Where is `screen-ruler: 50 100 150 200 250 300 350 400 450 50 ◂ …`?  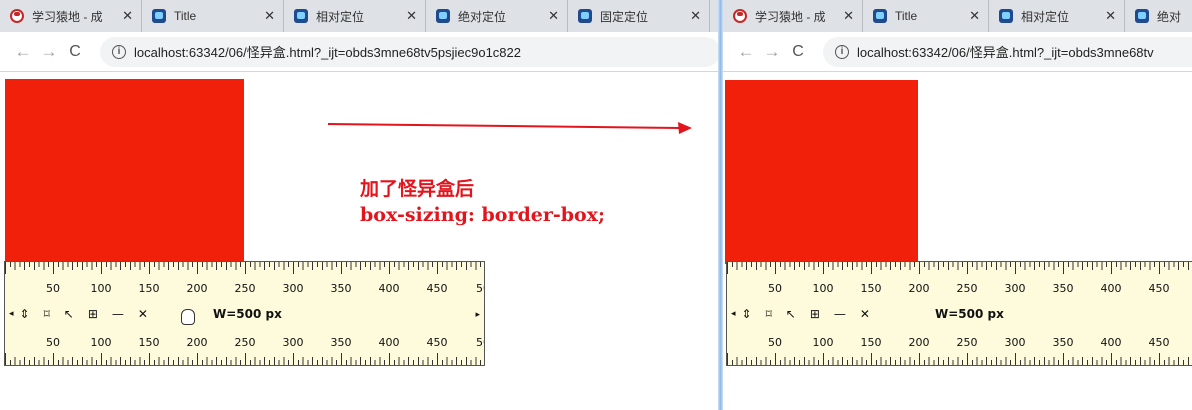
screen-ruler: 50 100 150 200 250 300 350 400 450 50 ◂ … is located at coordinates (244, 313).